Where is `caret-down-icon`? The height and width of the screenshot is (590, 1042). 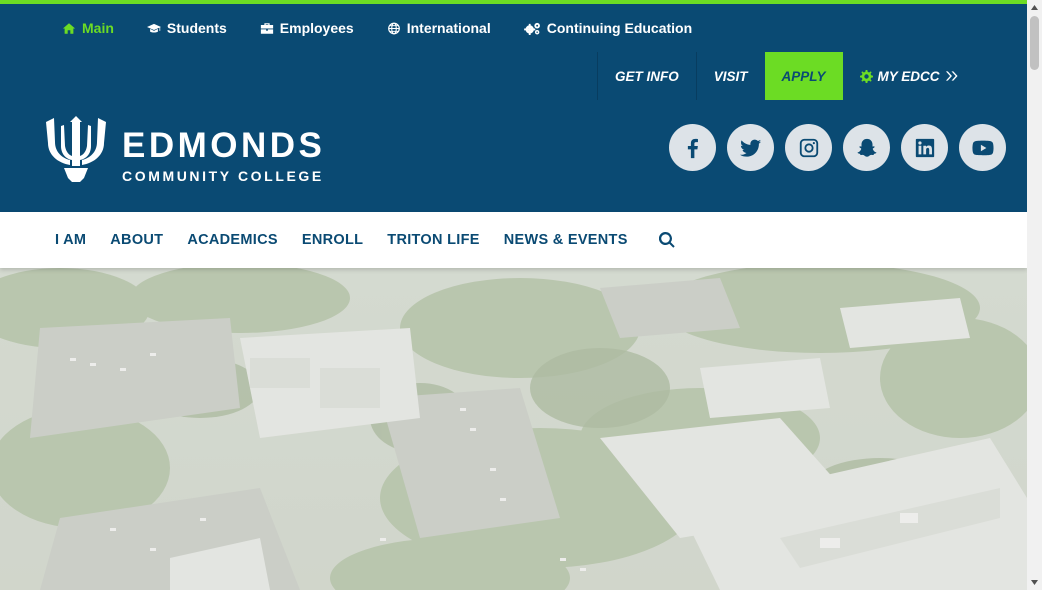 caret-down-icon is located at coordinates (1034, 582).